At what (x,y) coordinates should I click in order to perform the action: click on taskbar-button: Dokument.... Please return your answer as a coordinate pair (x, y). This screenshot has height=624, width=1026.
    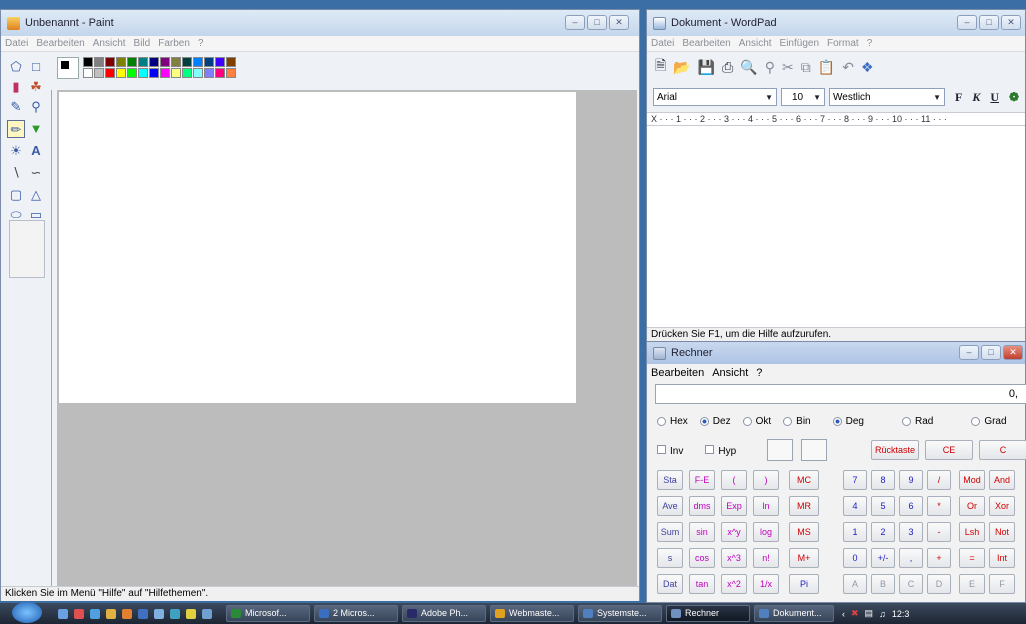
    Looking at the image, I should click on (794, 613).